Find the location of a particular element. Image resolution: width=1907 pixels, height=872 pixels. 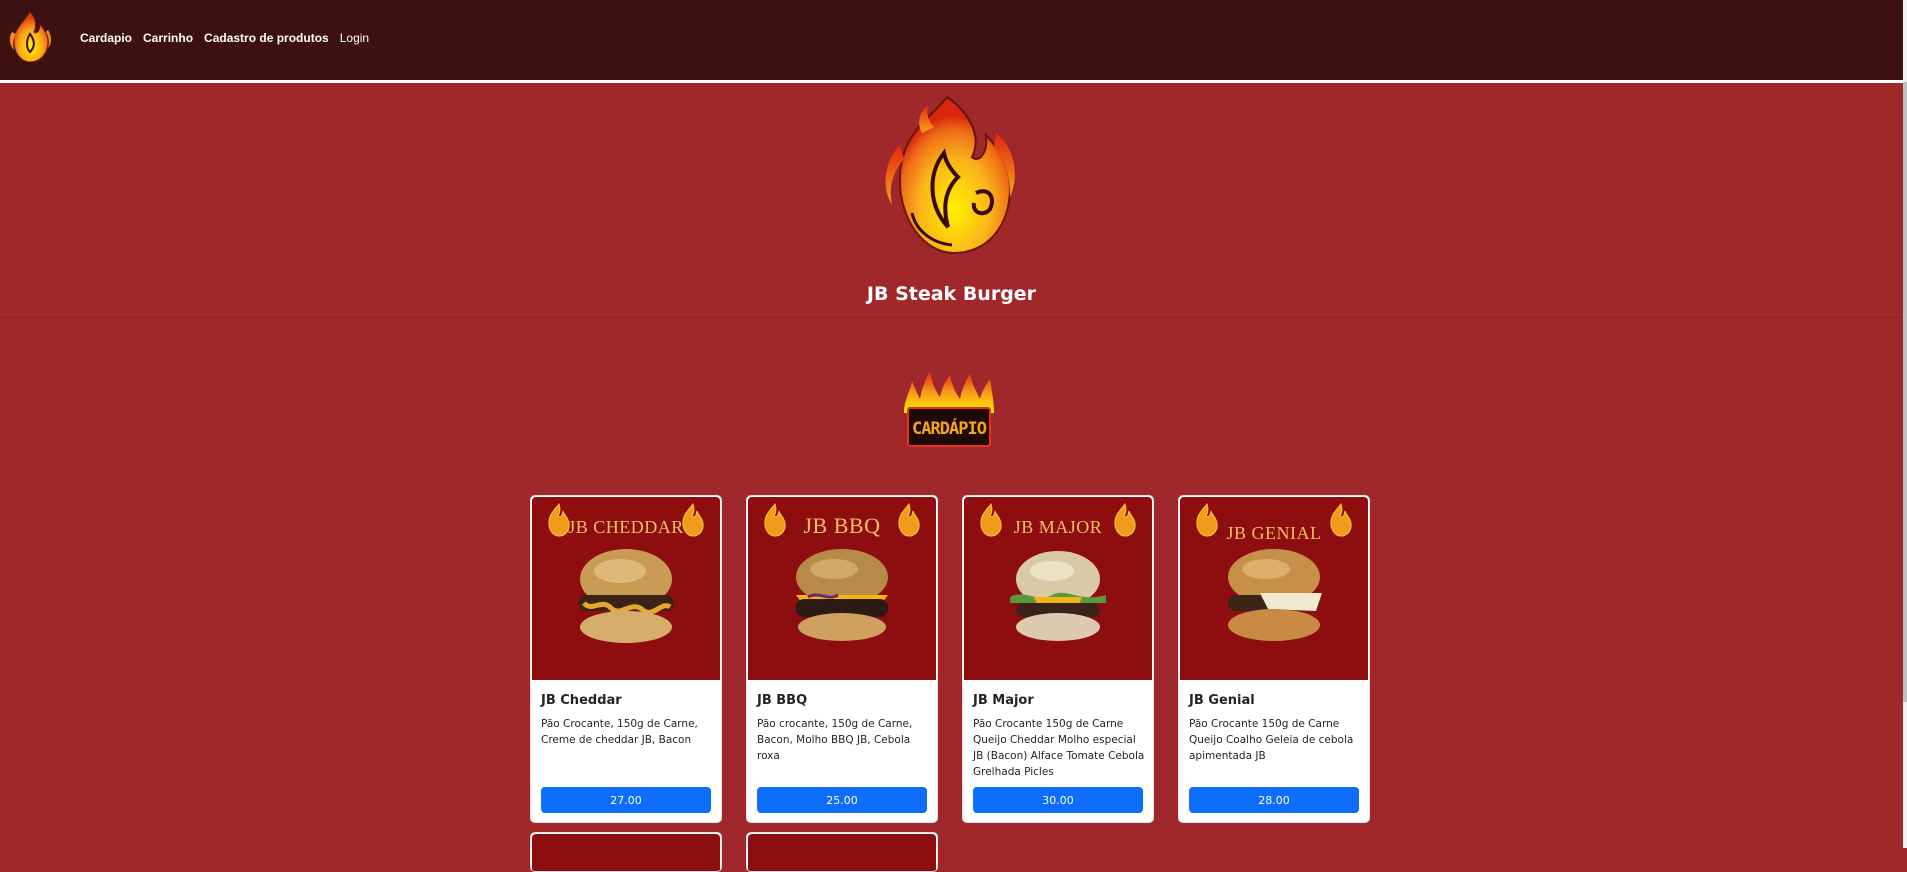

divider is located at coordinates (951, 317).